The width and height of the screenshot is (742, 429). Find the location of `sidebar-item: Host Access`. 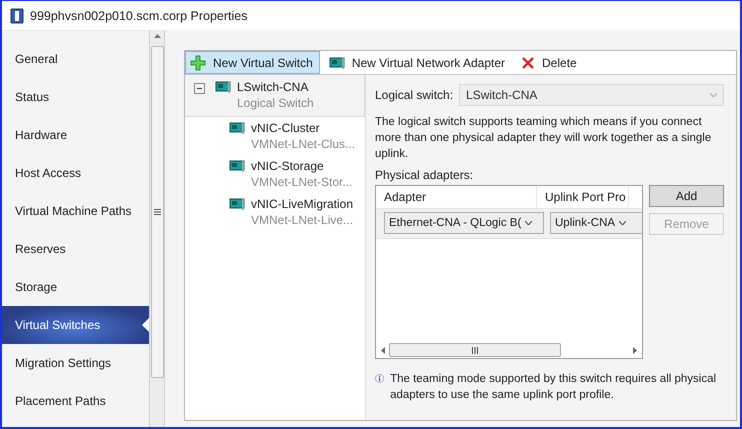

sidebar-item: Host Access is located at coordinates (75, 173).